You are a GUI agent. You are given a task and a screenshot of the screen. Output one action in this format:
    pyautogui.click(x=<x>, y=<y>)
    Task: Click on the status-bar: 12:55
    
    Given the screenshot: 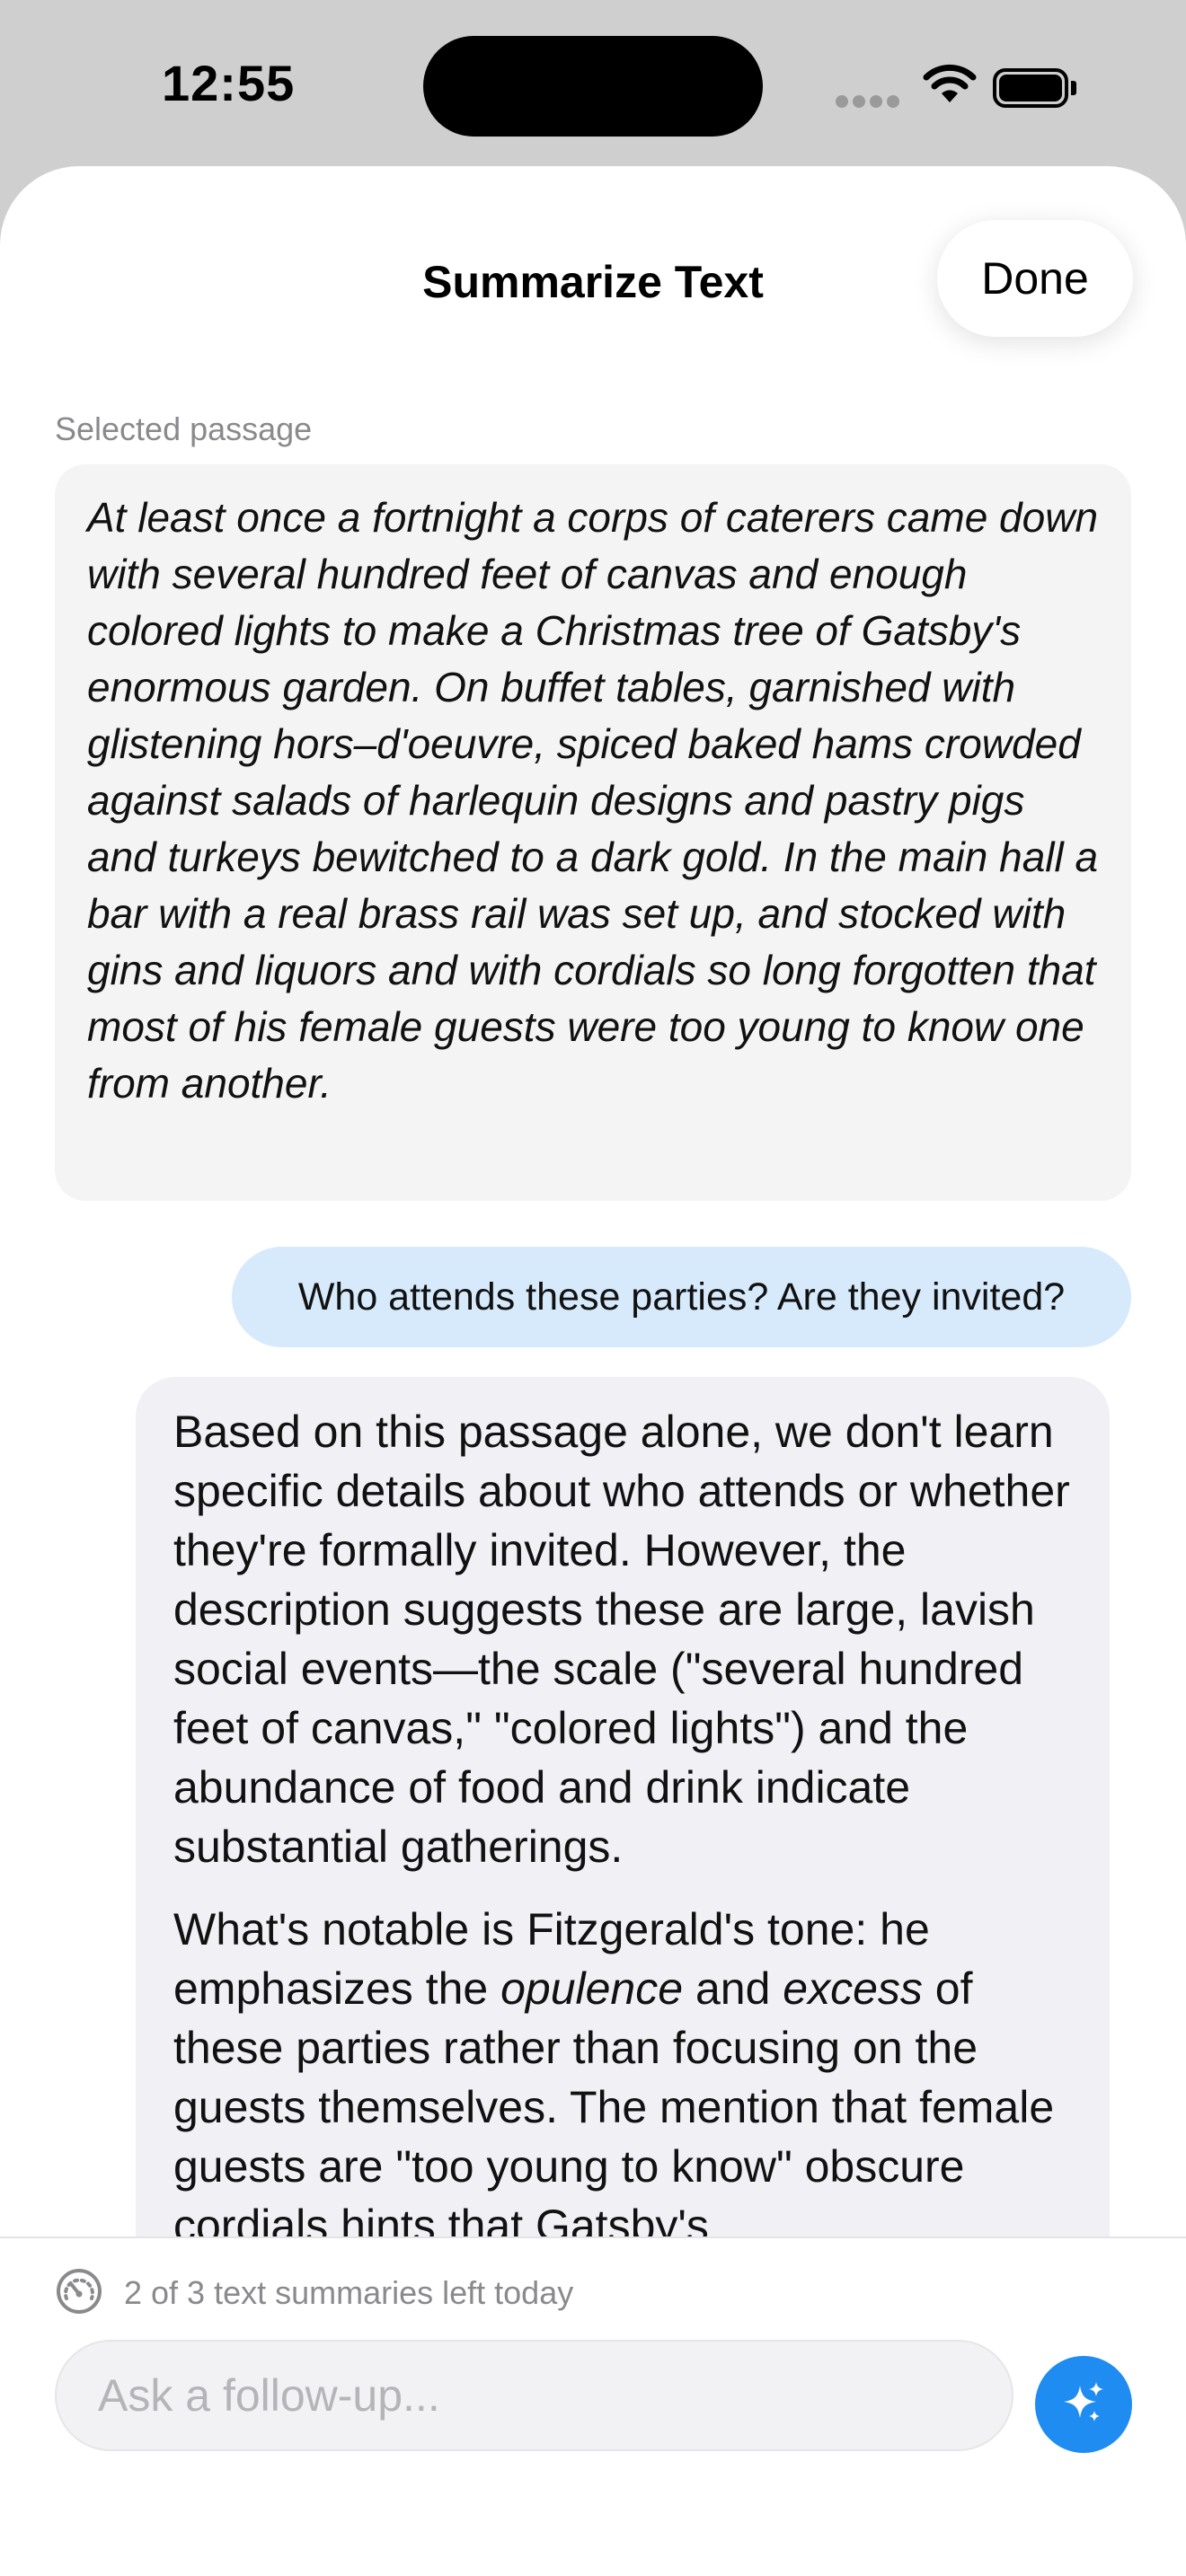 What is the action you would take?
    pyautogui.click(x=593, y=83)
    